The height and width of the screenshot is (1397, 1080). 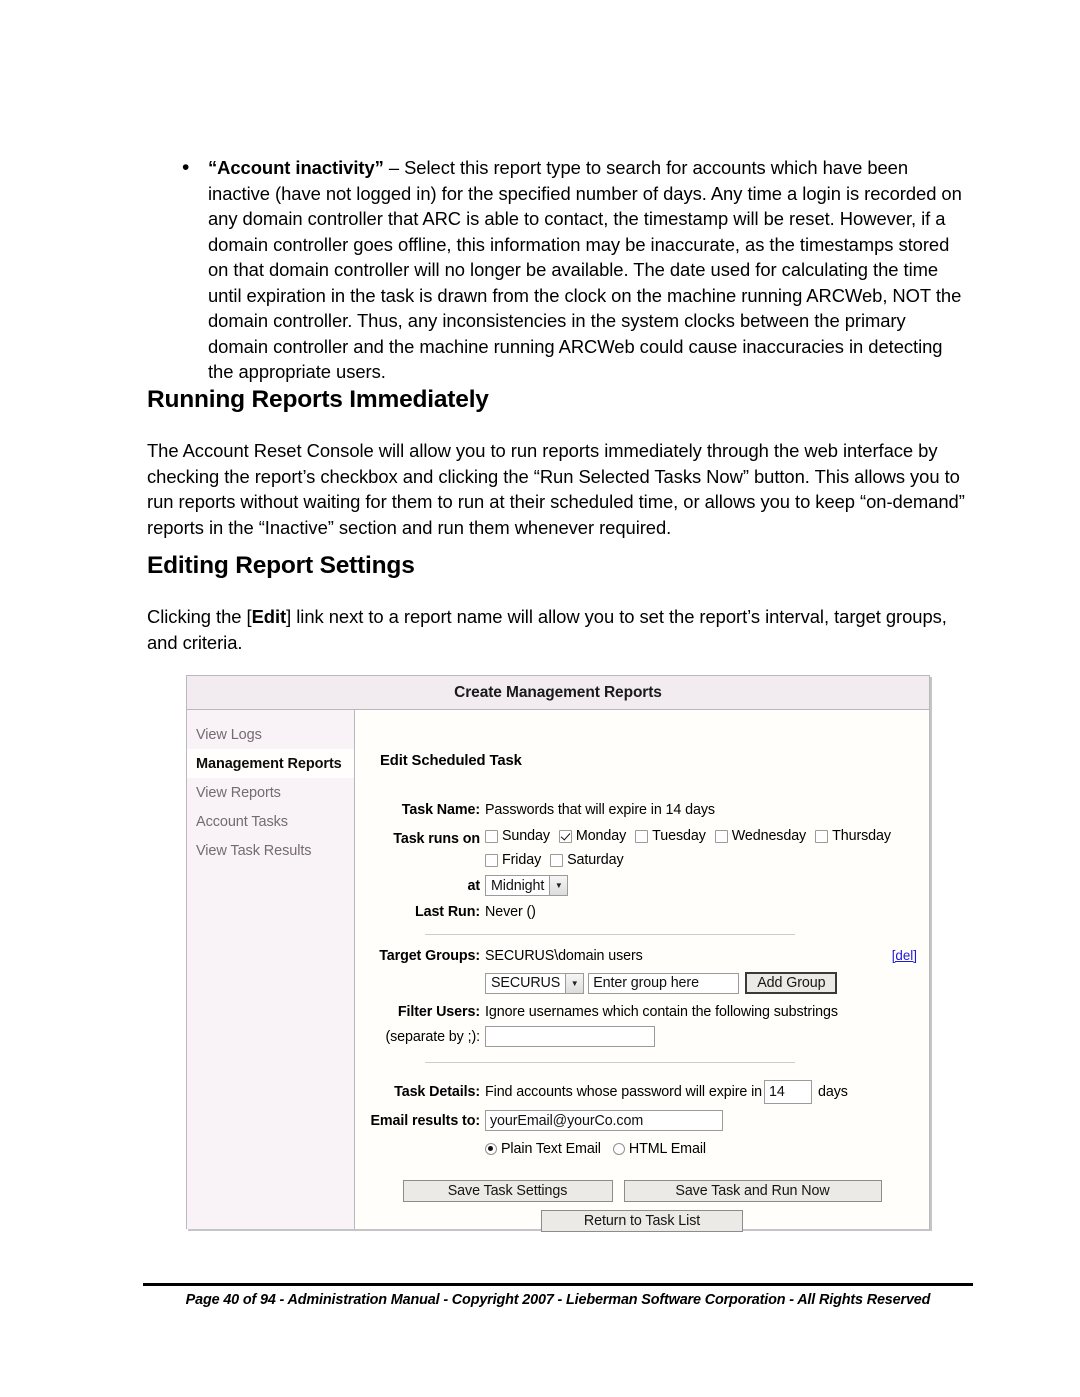 I want to click on label-task-name: Task Name:, so click(x=440, y=810).